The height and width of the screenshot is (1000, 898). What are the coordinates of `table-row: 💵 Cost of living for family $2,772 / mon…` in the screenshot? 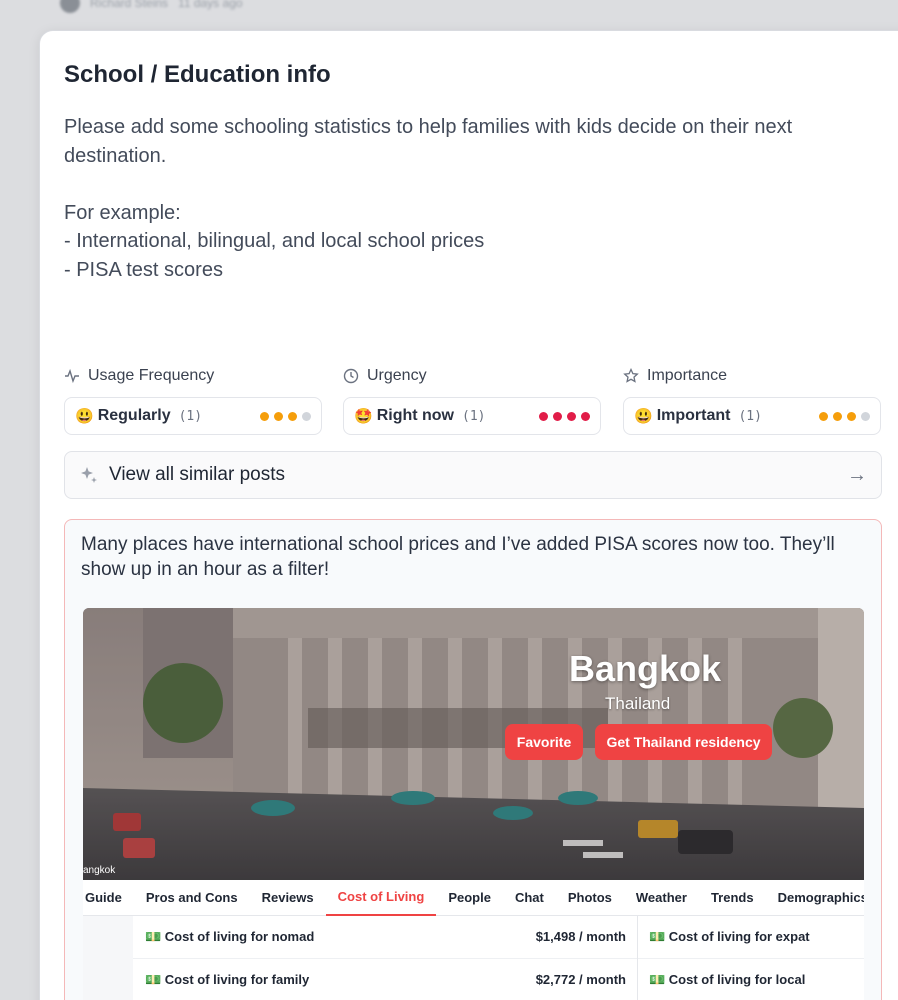 It's located at (473, 979).